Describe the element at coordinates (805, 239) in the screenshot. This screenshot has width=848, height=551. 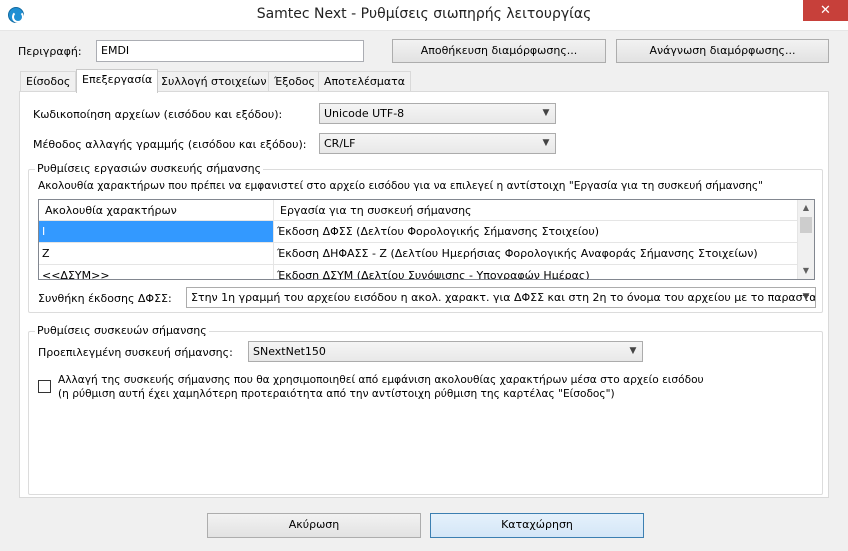
I see `vertical-scrollbar: ▲ ▼` at that location.